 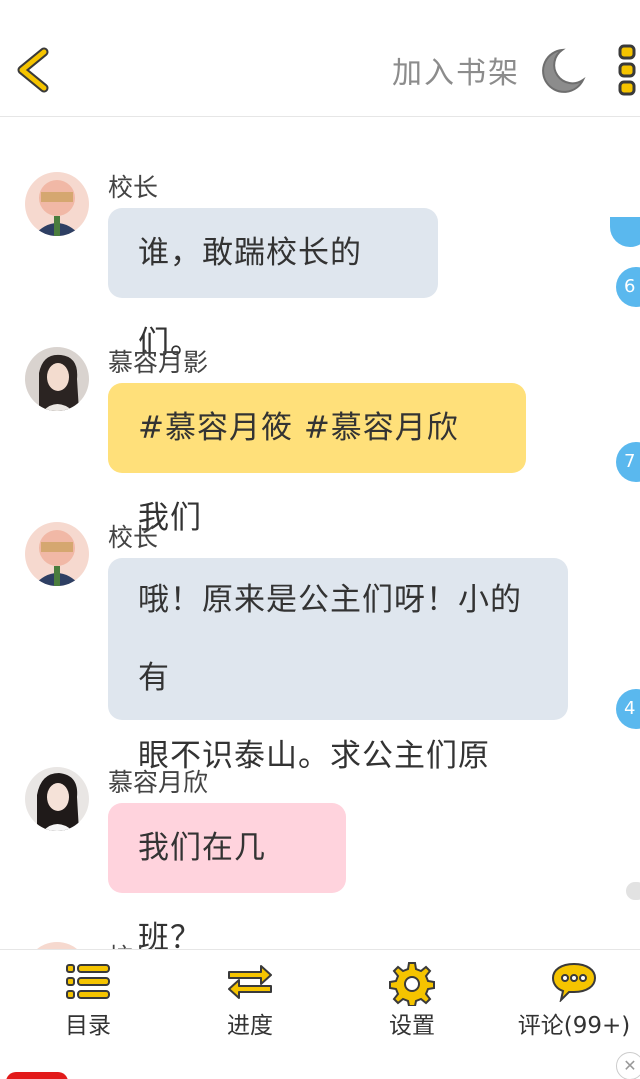 What do you see at coordinates (158, 782) in the screenshot?
I see `sender-name: 慕容月欣` at bounding box center [158, 782].